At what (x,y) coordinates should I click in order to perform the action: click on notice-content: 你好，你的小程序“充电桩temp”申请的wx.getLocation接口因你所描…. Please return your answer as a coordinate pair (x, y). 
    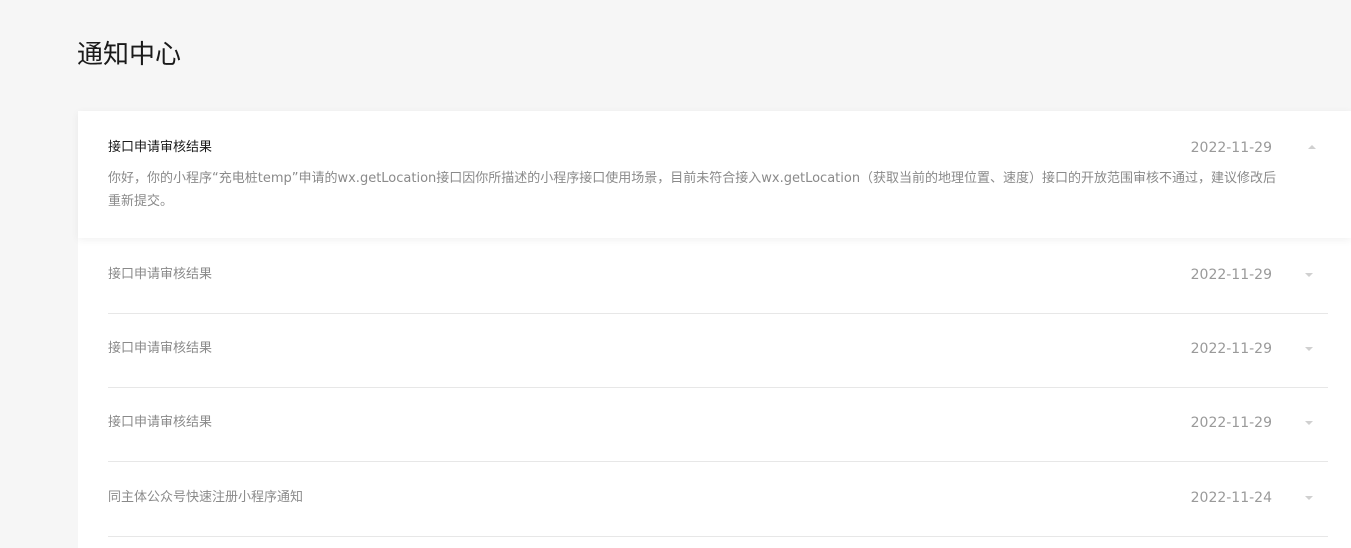
    Looking at the image, I should click on (692, 190).